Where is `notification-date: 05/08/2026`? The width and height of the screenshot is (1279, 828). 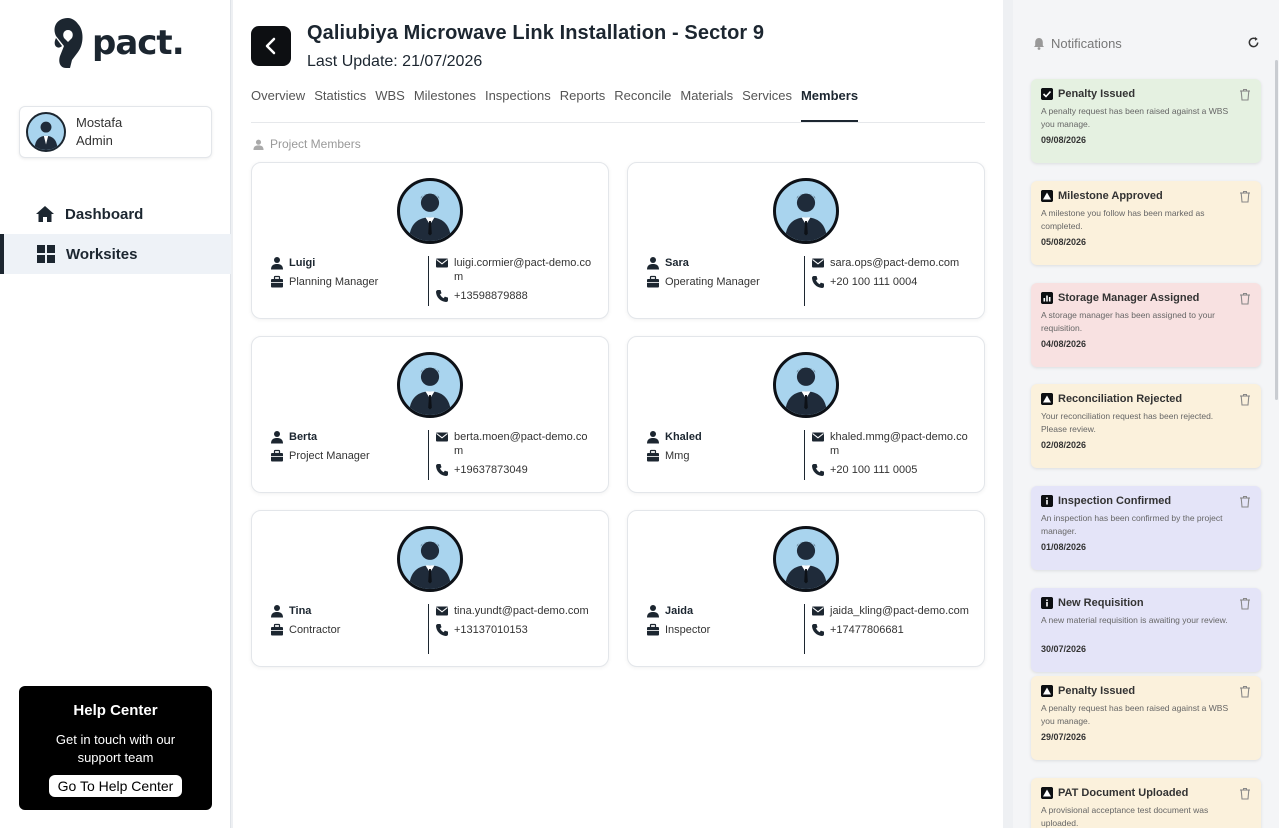 notification-date: 05/08/2026 is located at coordinates (1064, 242).